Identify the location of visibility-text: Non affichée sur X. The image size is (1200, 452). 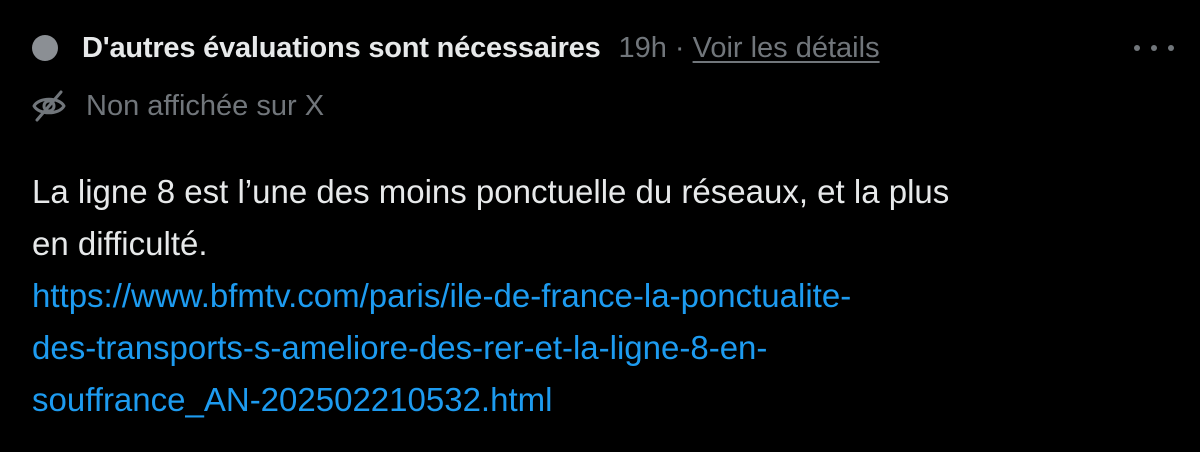
(205, 105).